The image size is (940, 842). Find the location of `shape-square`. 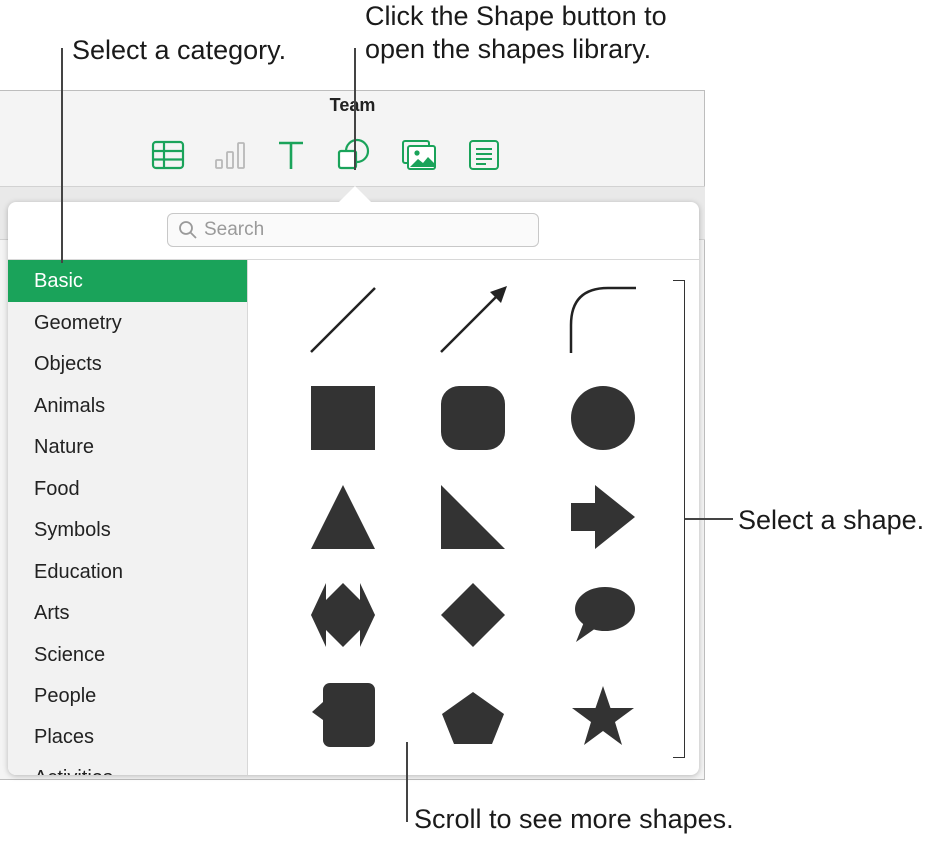

shape-square is located at coordinates (343, 418).